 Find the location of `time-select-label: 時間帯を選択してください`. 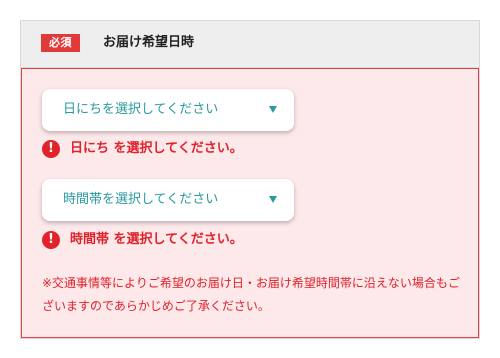

time-select-label: 時間帯を選択してください is located at coordinates (141, 199).